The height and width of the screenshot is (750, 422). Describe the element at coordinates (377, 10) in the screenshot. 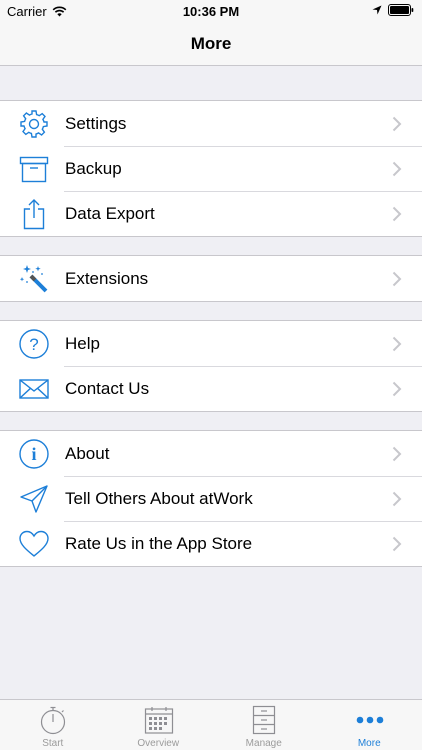

I see `location-arrow-icon` at that location.